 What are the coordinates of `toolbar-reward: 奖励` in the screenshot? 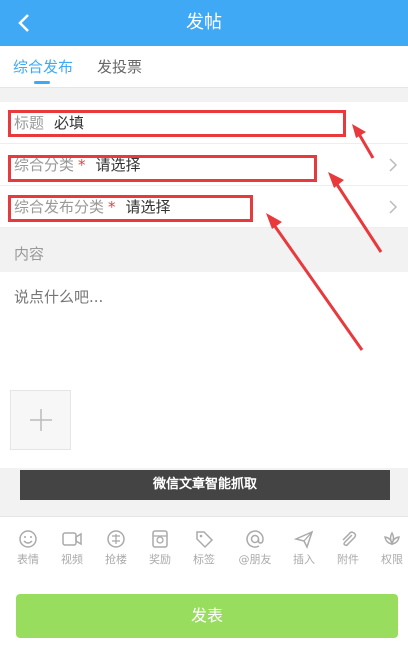 It's located at (160, 544).